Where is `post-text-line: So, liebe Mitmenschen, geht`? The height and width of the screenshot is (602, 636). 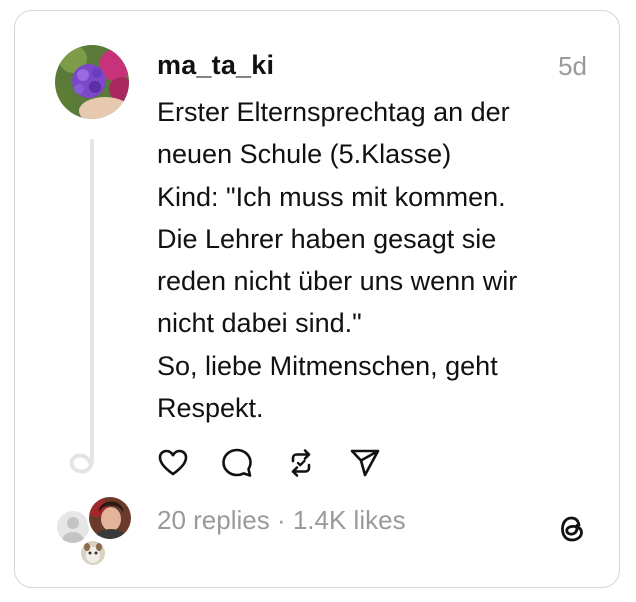 post-text-line: So, liebe Mitmenschen, geht is located at coordinates (327, 365).